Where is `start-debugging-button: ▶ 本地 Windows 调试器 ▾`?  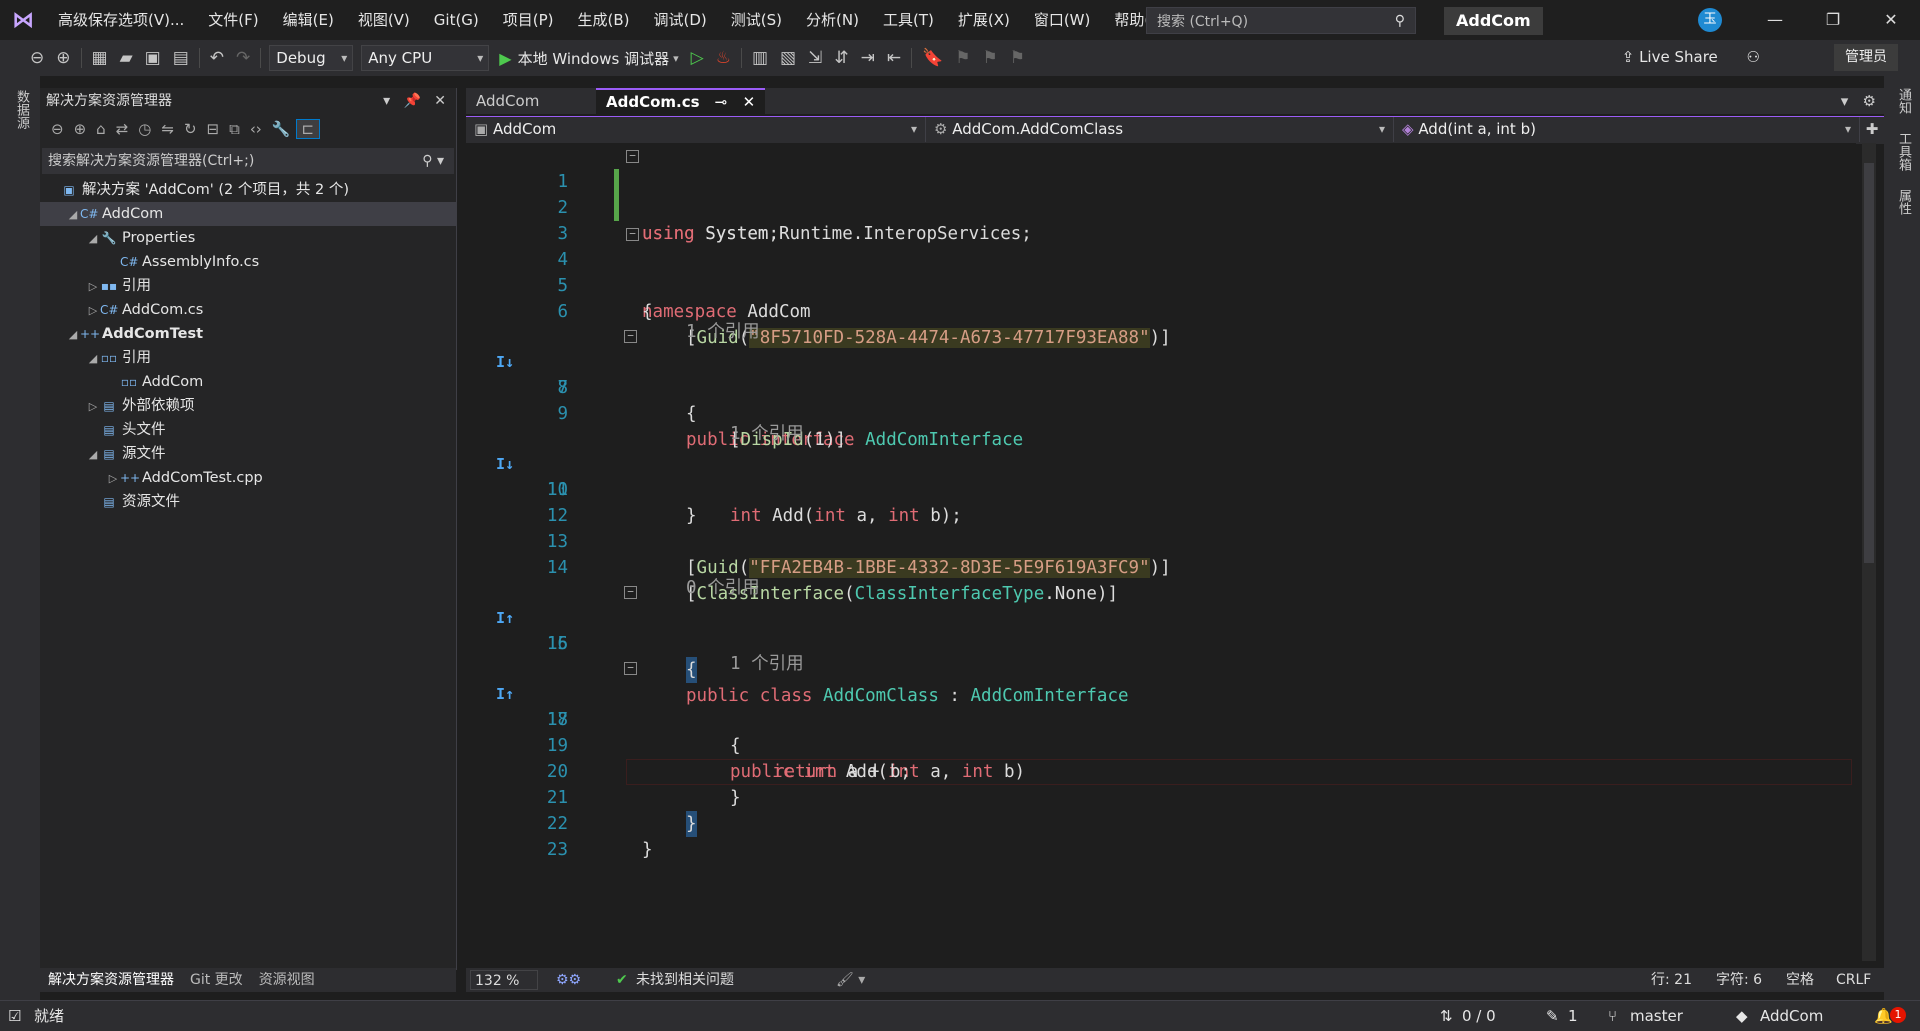
start-debugging-button: ▶ 本地 Windows 调试器 ▾ is located at coordinates (588, 58).